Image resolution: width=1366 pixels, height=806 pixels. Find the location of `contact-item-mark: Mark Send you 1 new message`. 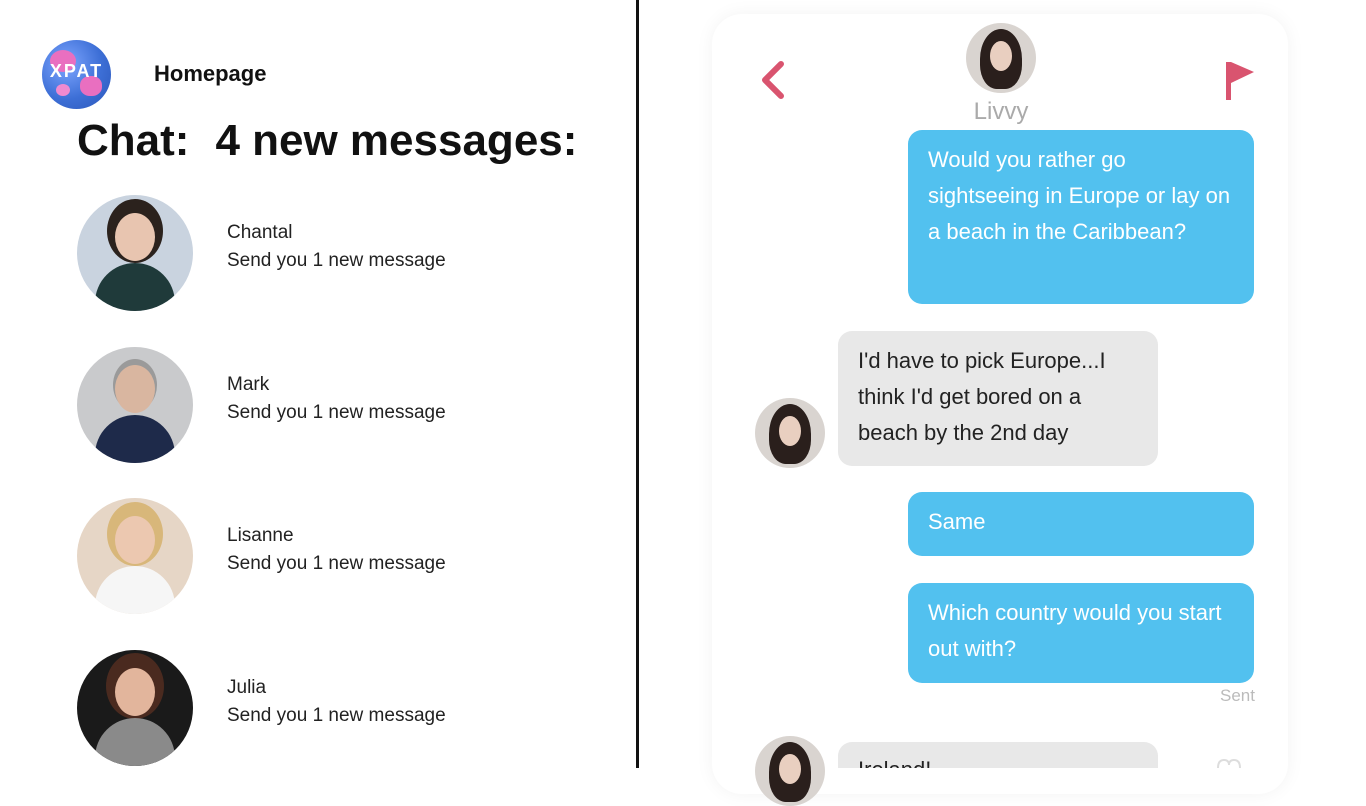

contact-item-mark: Mark Send you 1 new message is located at coordinates (337, 405).